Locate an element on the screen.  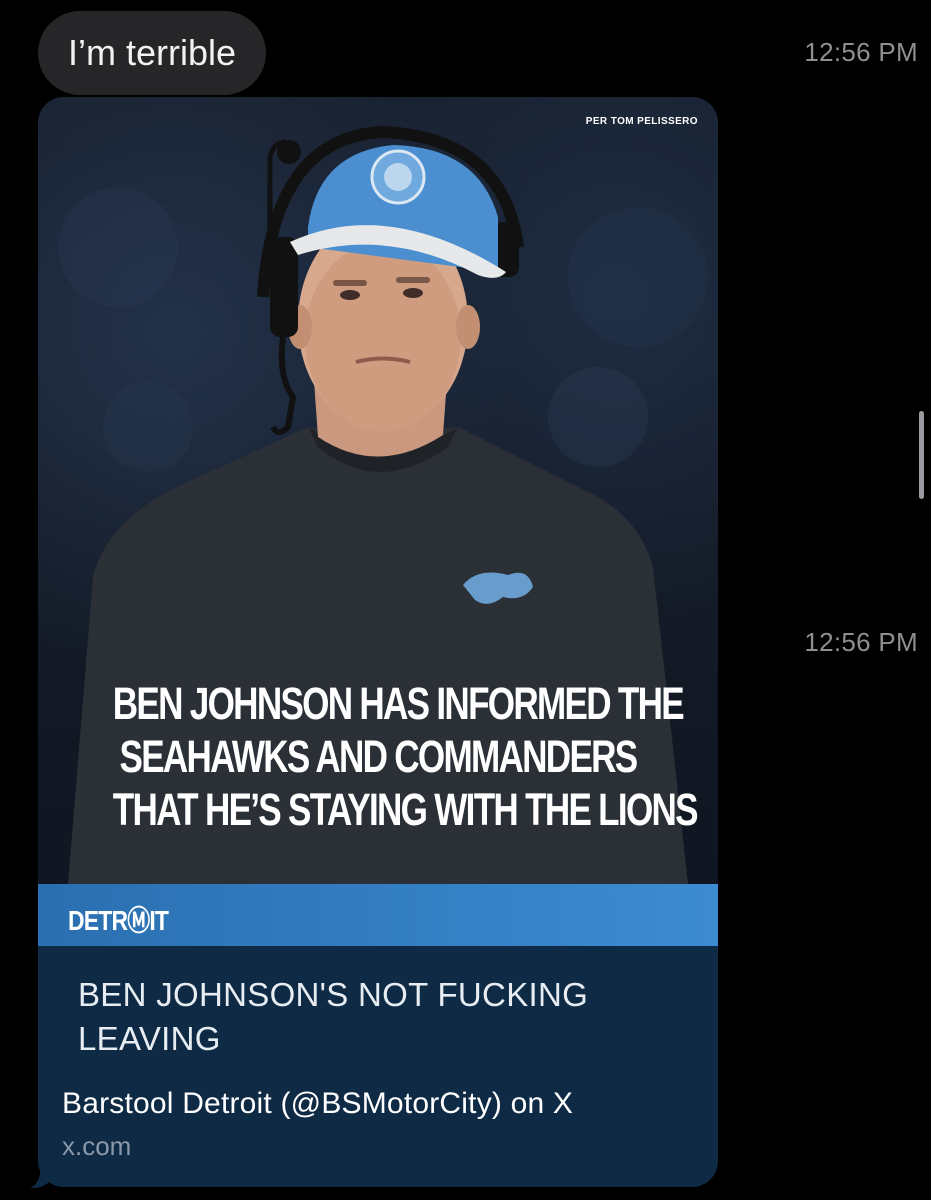
message-bubble-text: I’m terrible is located at coordinates (152, 53).